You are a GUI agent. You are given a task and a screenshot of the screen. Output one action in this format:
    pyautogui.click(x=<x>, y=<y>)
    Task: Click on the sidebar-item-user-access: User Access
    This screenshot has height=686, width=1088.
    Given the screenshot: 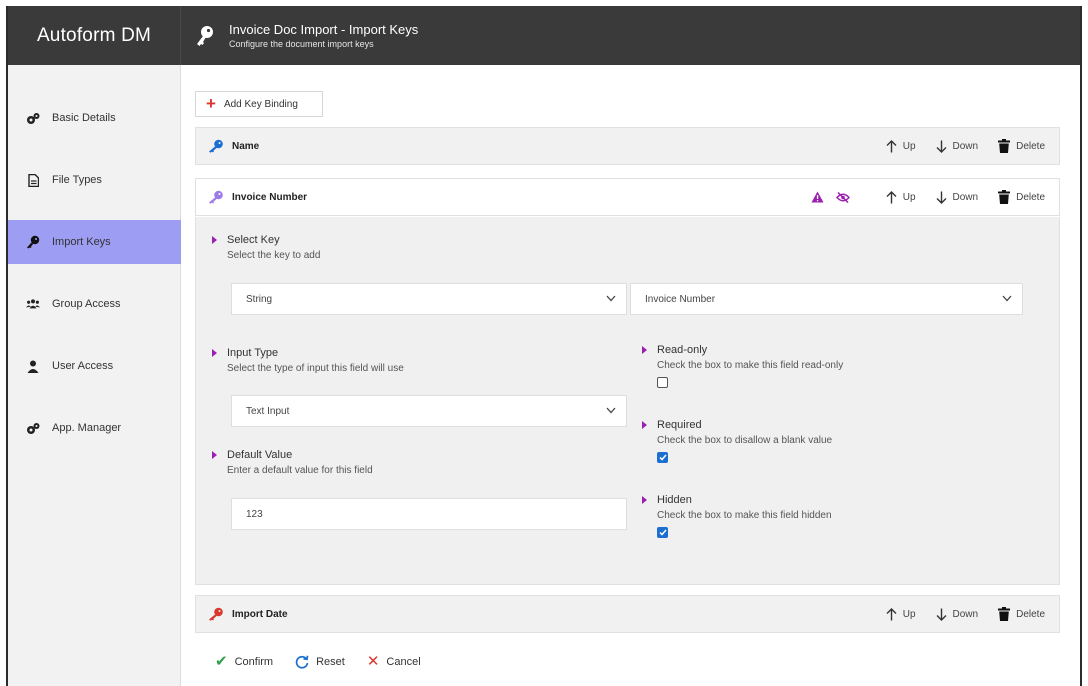 What is the action you would take?
    pyautogui.click(x=94, y=366)
    